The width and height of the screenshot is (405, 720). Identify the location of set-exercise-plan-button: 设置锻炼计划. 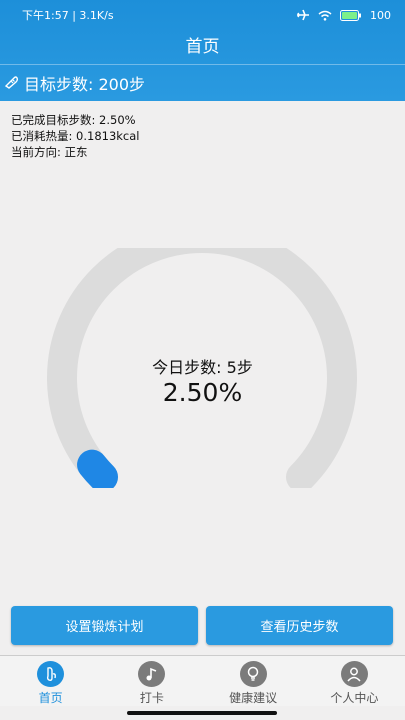
(104, 625).